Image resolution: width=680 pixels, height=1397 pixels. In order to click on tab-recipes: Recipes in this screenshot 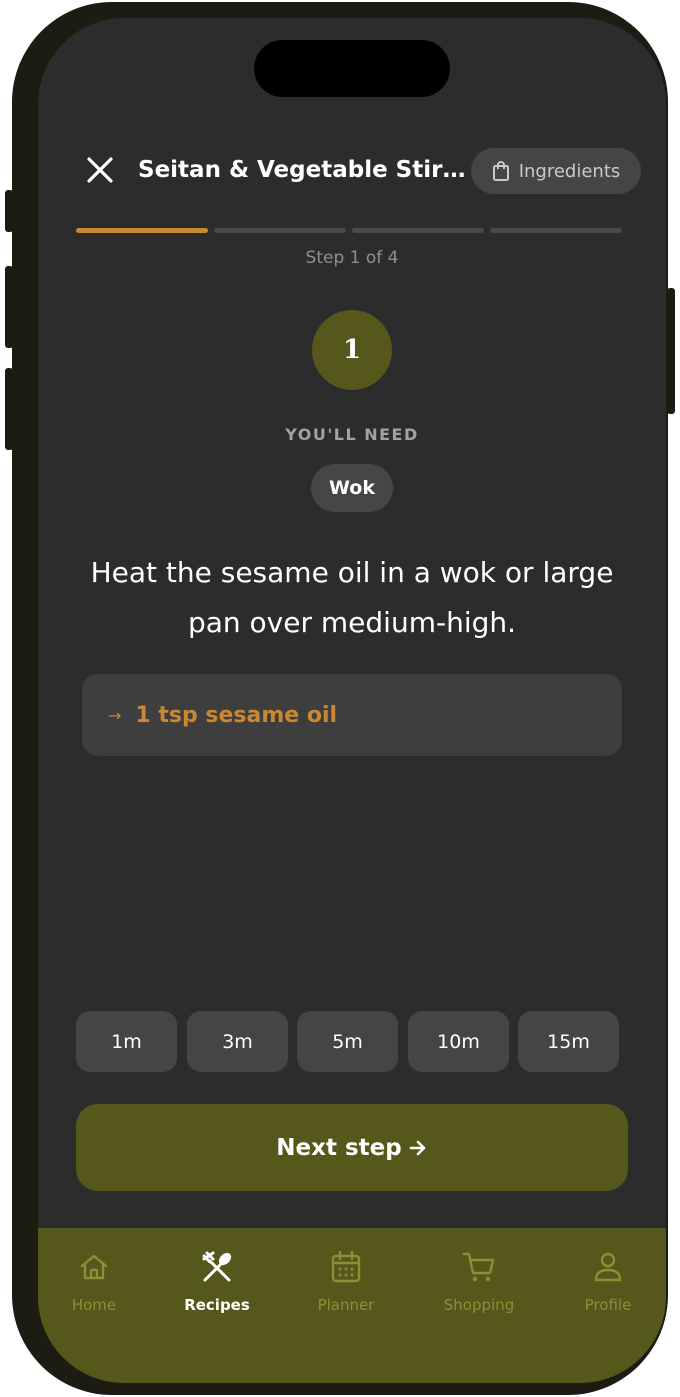, I will do `click(217, 1283)`.